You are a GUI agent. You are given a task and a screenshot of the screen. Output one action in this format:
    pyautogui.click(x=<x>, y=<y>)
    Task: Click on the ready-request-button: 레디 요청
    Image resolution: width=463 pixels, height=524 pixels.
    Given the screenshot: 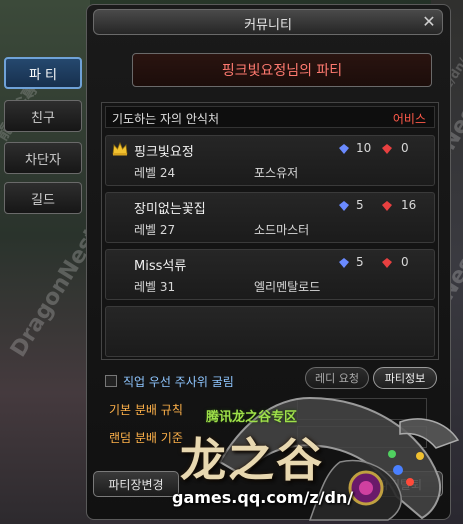 What is the action you would take?
    pyautogui.click(x=337, y=378)
    